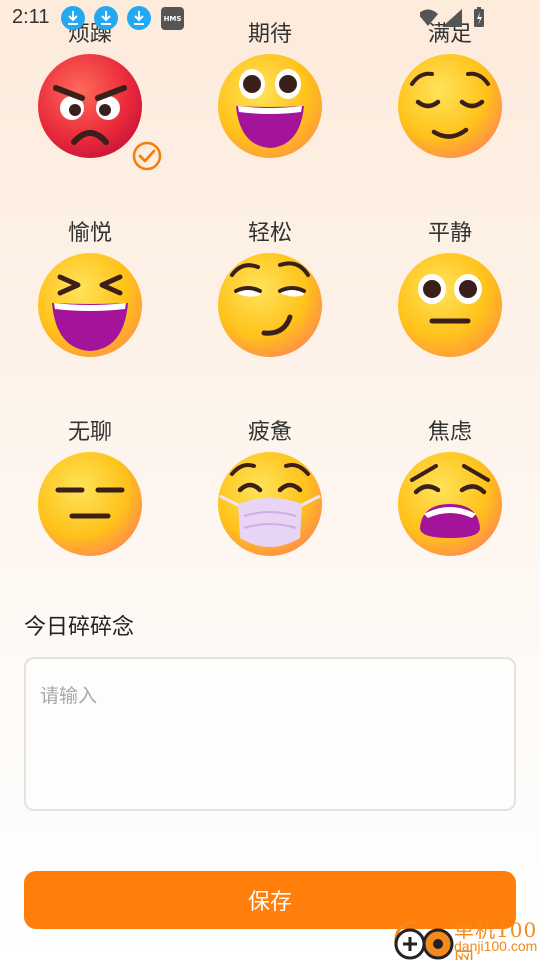 Image resolution: width=540 pixels, height=960 pixels. Describe the element at coordinates (89, 233) in the screenshot. I see `mood-label: 愉悦` at that location.